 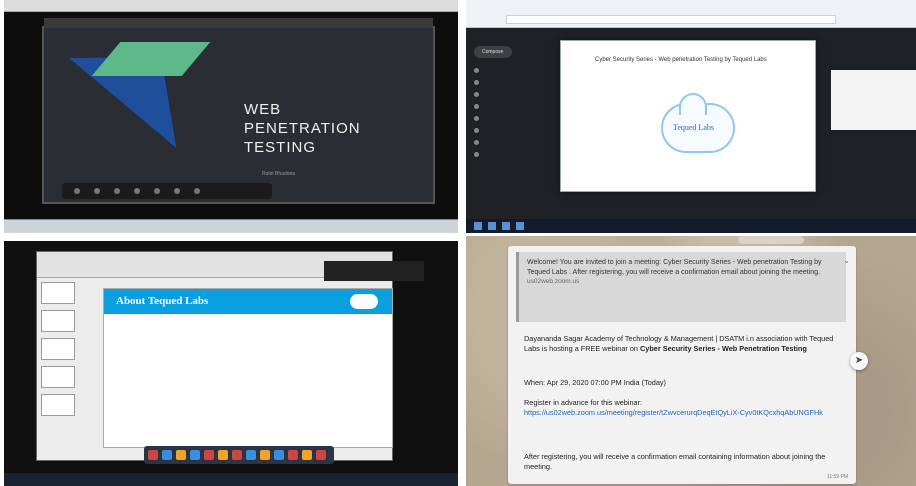 What do you see at coordinates (157, 191) in the screenshot?
I see `grid-icon` at bounding box center [157, 191].